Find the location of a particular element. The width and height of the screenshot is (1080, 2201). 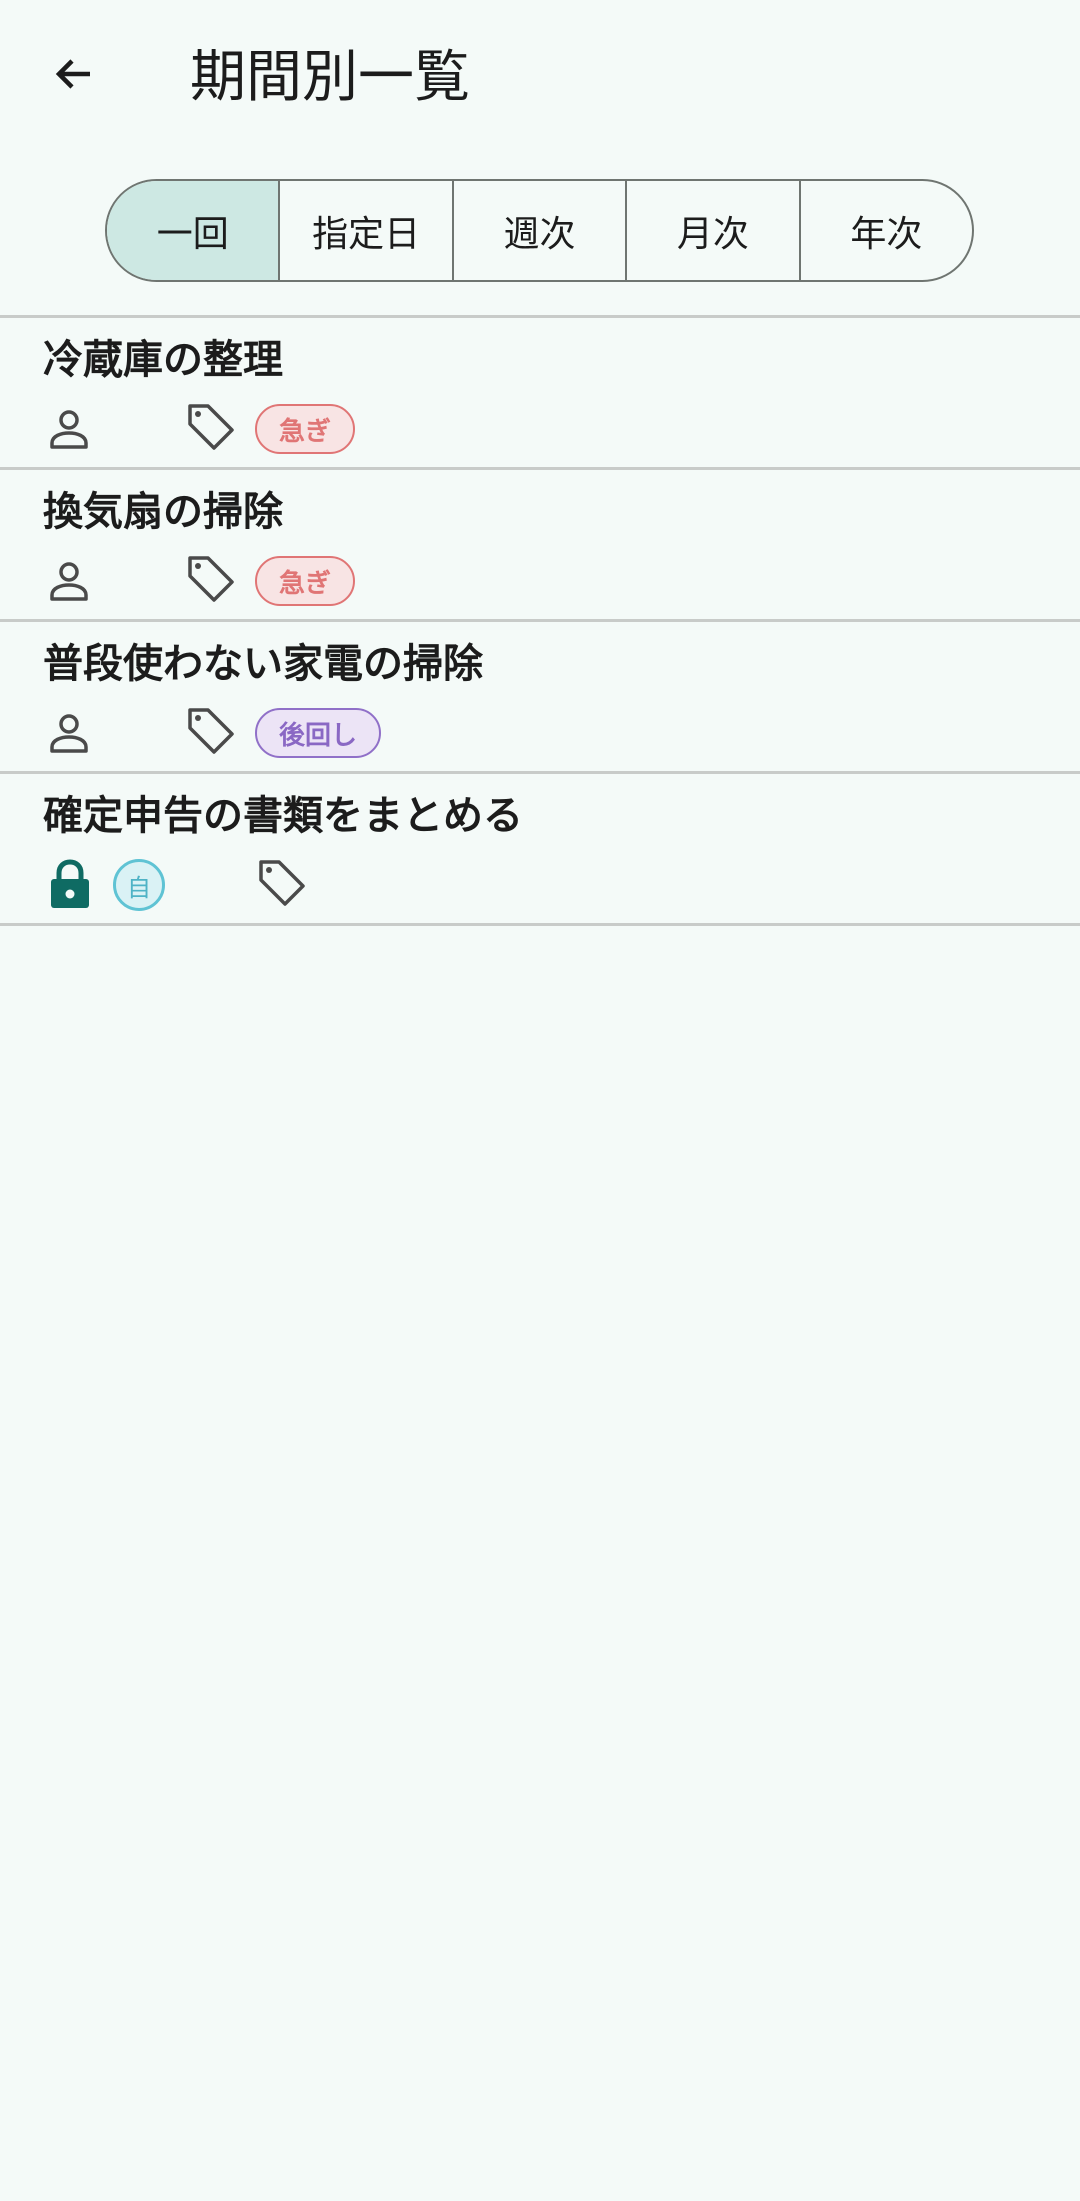

tab-specified-date: 指定日 is located at coordinates (364, 230).